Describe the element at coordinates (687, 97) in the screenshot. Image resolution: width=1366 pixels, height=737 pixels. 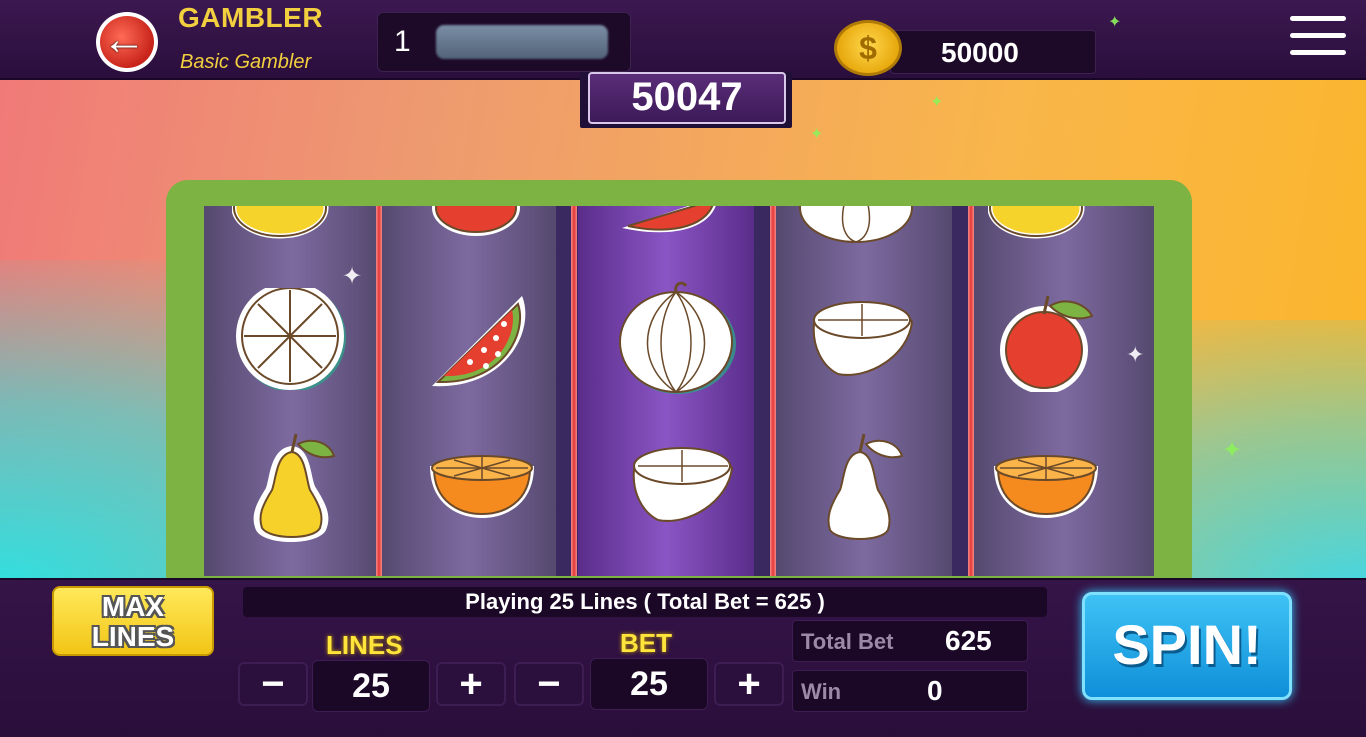
I see `jackpot-value: 50047` at that location.